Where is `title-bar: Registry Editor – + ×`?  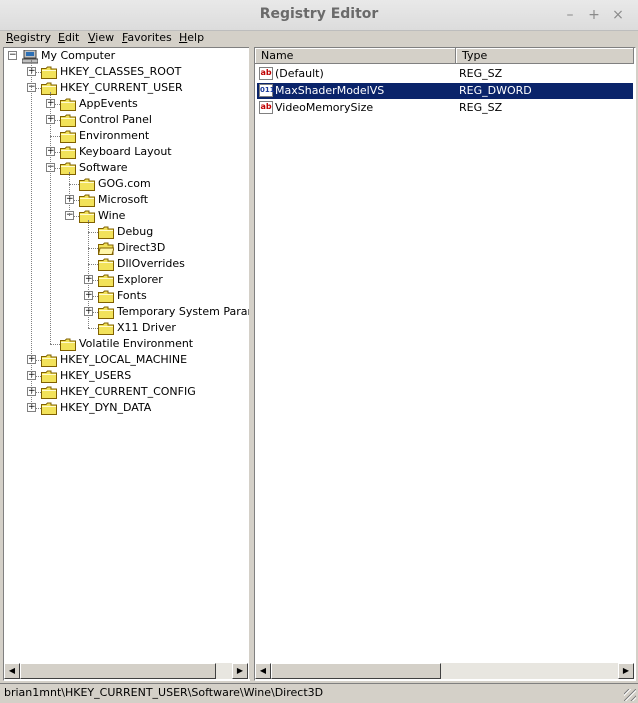 title-bar: Registry Editor – + × is located at coordinates (319, 15).